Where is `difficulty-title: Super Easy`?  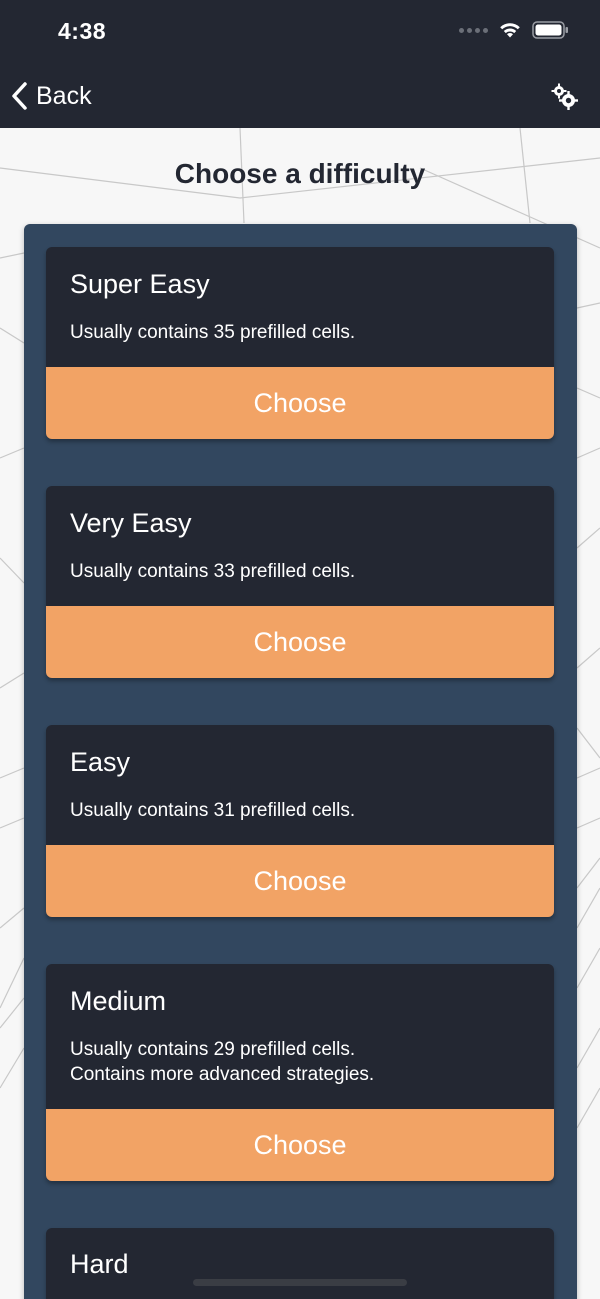
difficulty-title: Super Easy is located at coordinates (140, 284).